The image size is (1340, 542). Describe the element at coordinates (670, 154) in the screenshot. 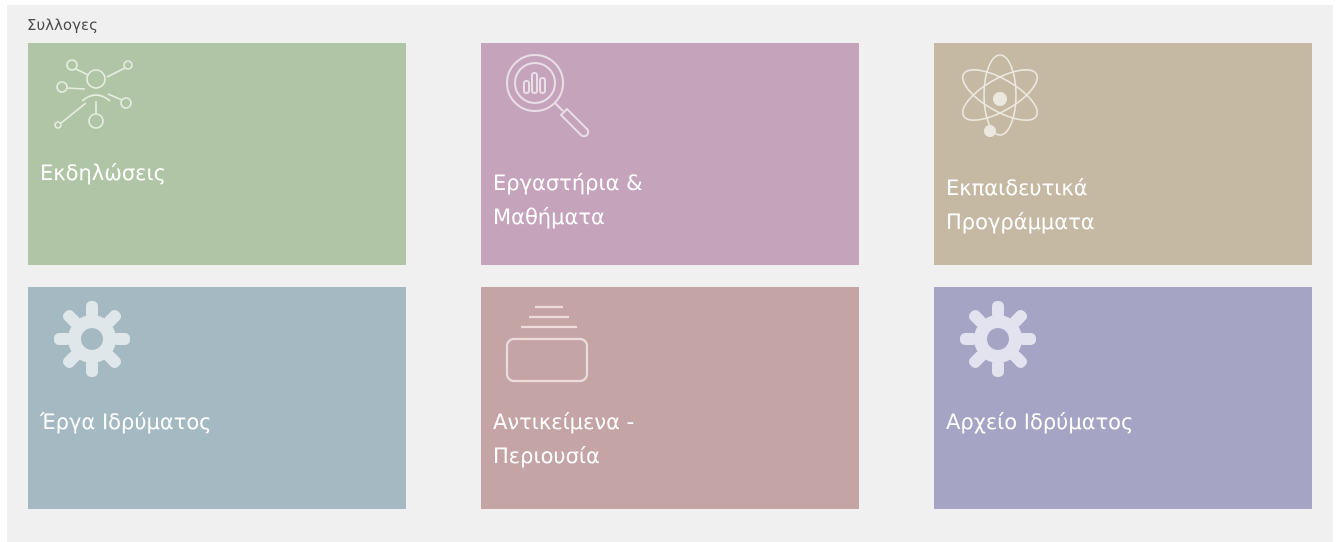

I see `tile-workshops-lessons: Εργαστήρια & Μαθήματα` at that location.